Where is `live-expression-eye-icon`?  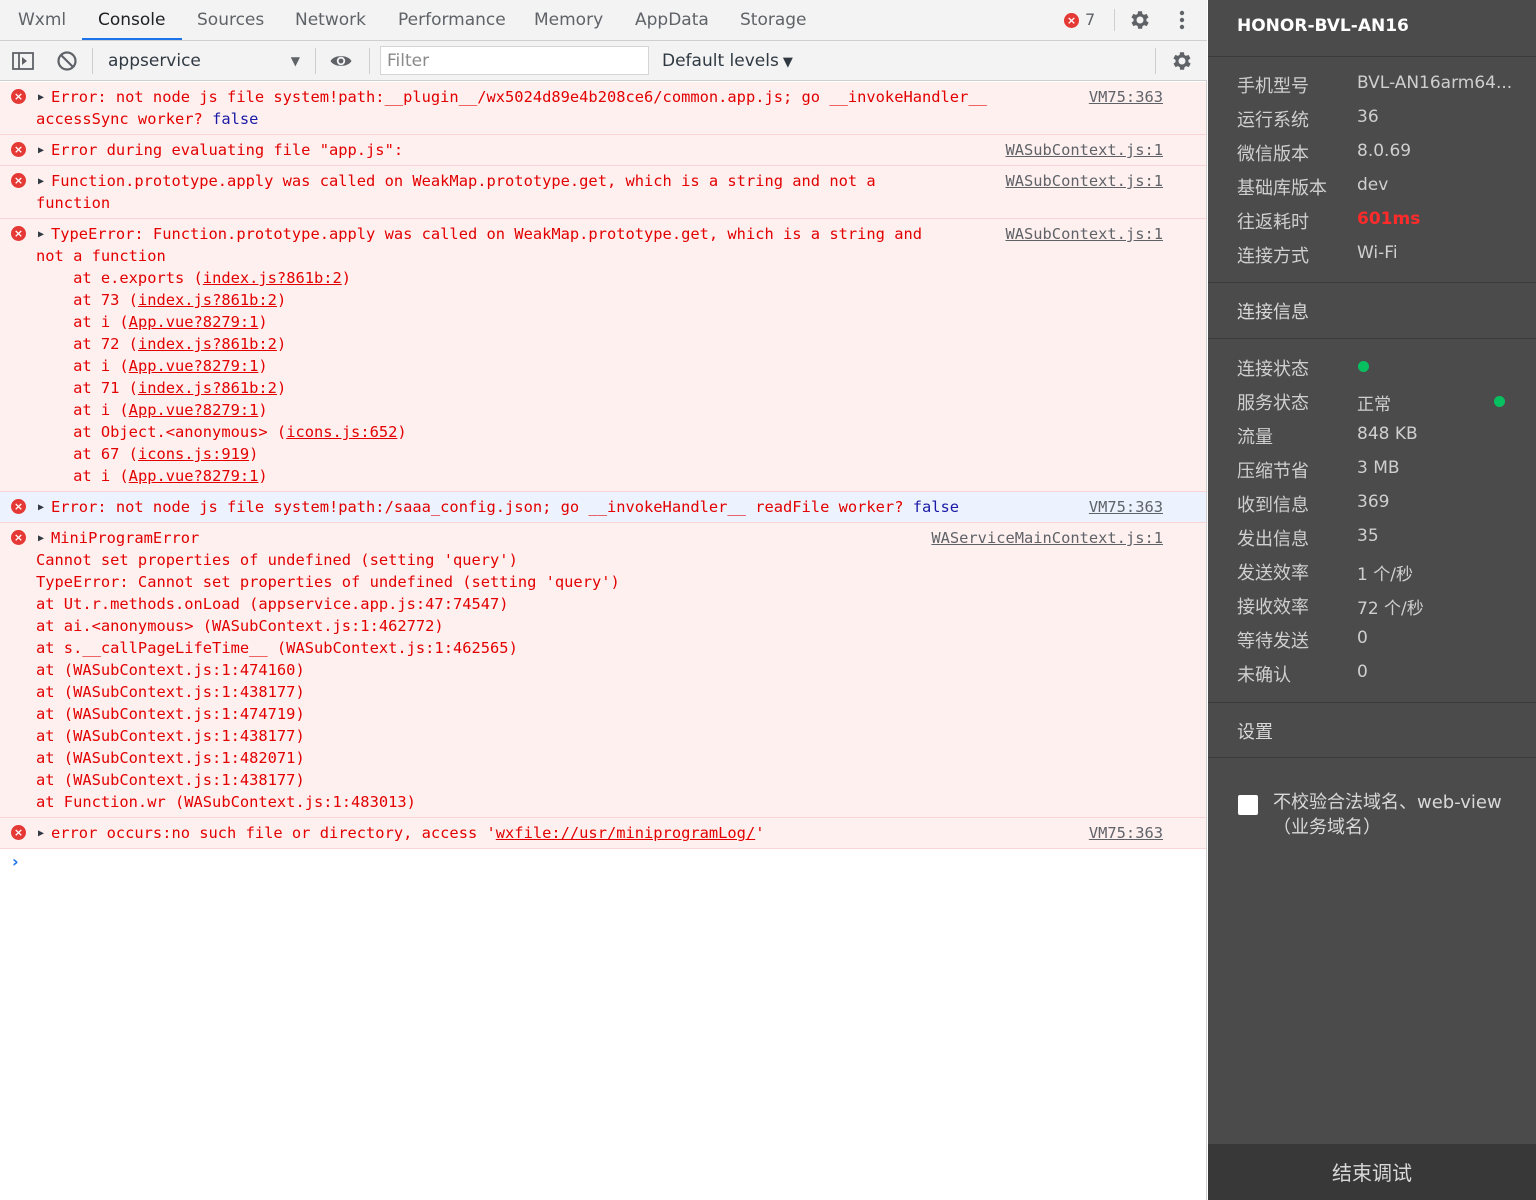
live-expression-eye-icon is located at coordinates (341, 61).